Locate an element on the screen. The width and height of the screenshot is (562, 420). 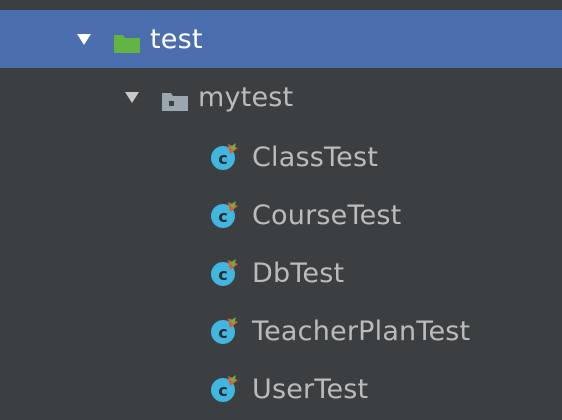
tree-node-mytest: mytest is located at coordinates (281, 97).